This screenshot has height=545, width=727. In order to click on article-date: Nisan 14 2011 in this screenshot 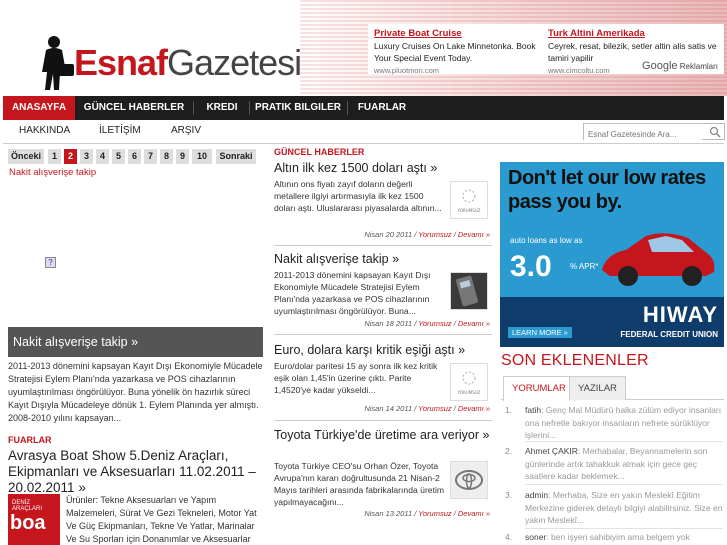, I will do `click(388, 408)`.